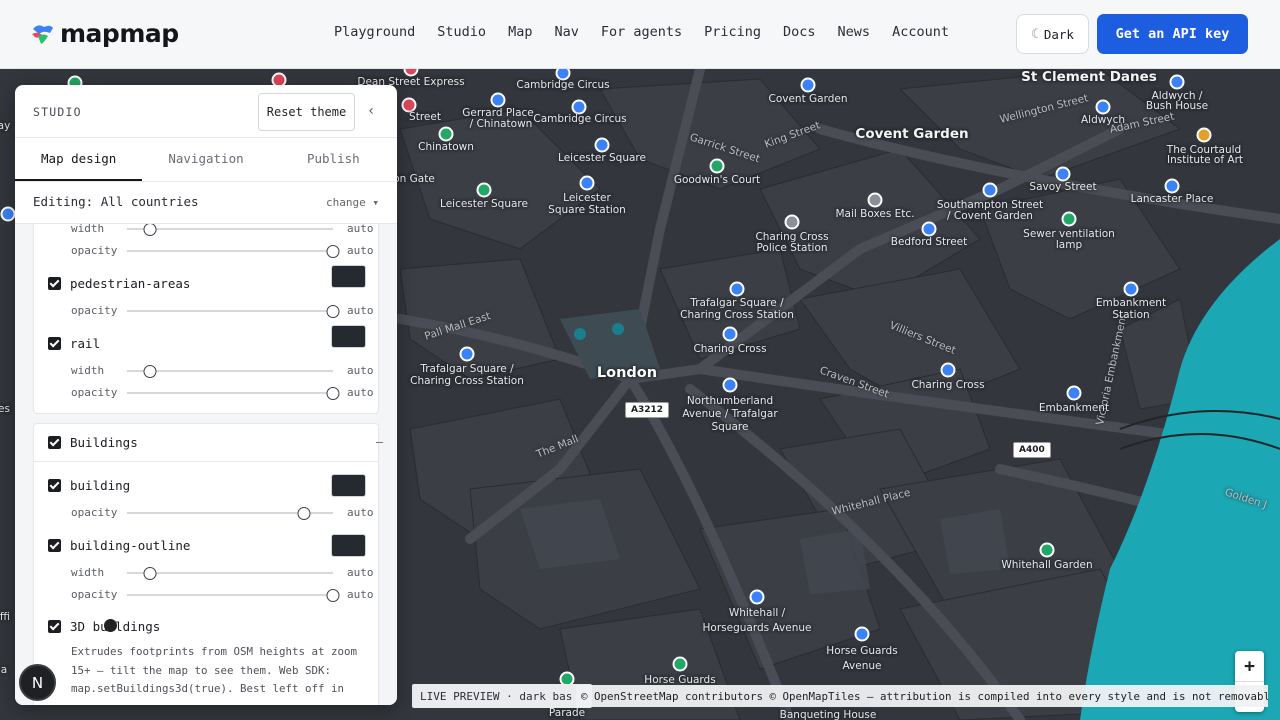 The width and height of the screenshot is (1280, 720). What do you see at coordinates (37, 682) in the screenshot?
I see `user-avatar: N` at bounding box center [37, 682].